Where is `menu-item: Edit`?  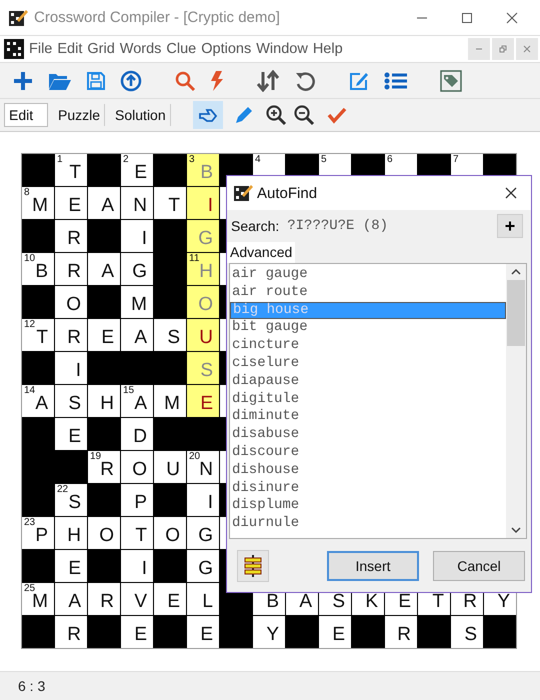
menu-item: Edit is located at coordinates (69, 49).